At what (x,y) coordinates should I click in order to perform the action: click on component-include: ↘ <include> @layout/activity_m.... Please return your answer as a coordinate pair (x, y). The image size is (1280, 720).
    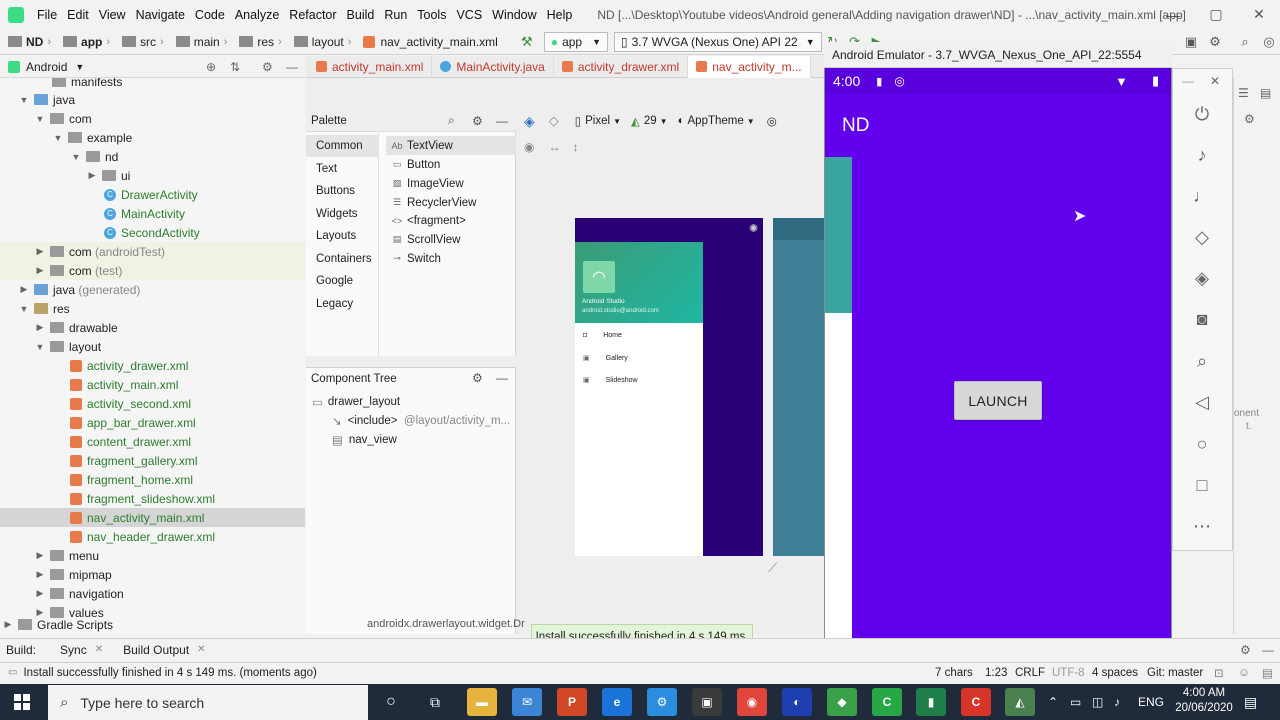
    Looking at the image, I should click on (421, 420).